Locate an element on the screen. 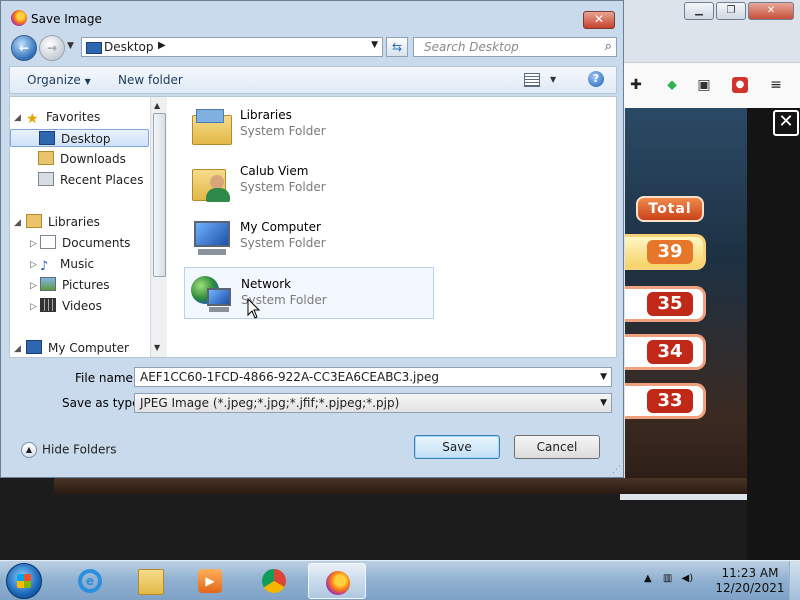 The height and width of the screenshot is (600, 800). pictures-icon is located at coordinates (48, 284).